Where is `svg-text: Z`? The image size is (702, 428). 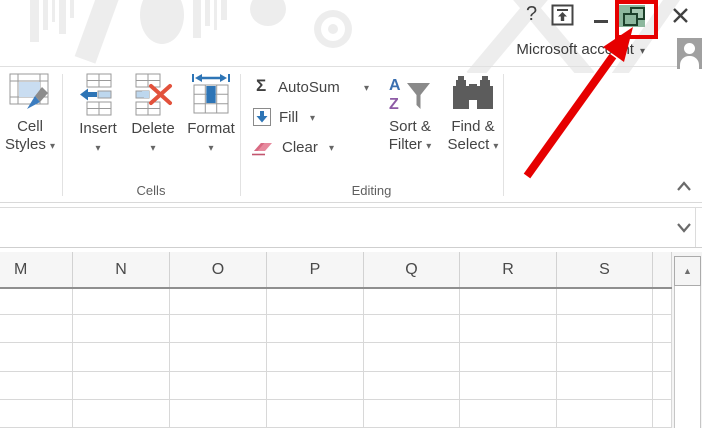
svg-text: Z is located at coordinates (394, 104).